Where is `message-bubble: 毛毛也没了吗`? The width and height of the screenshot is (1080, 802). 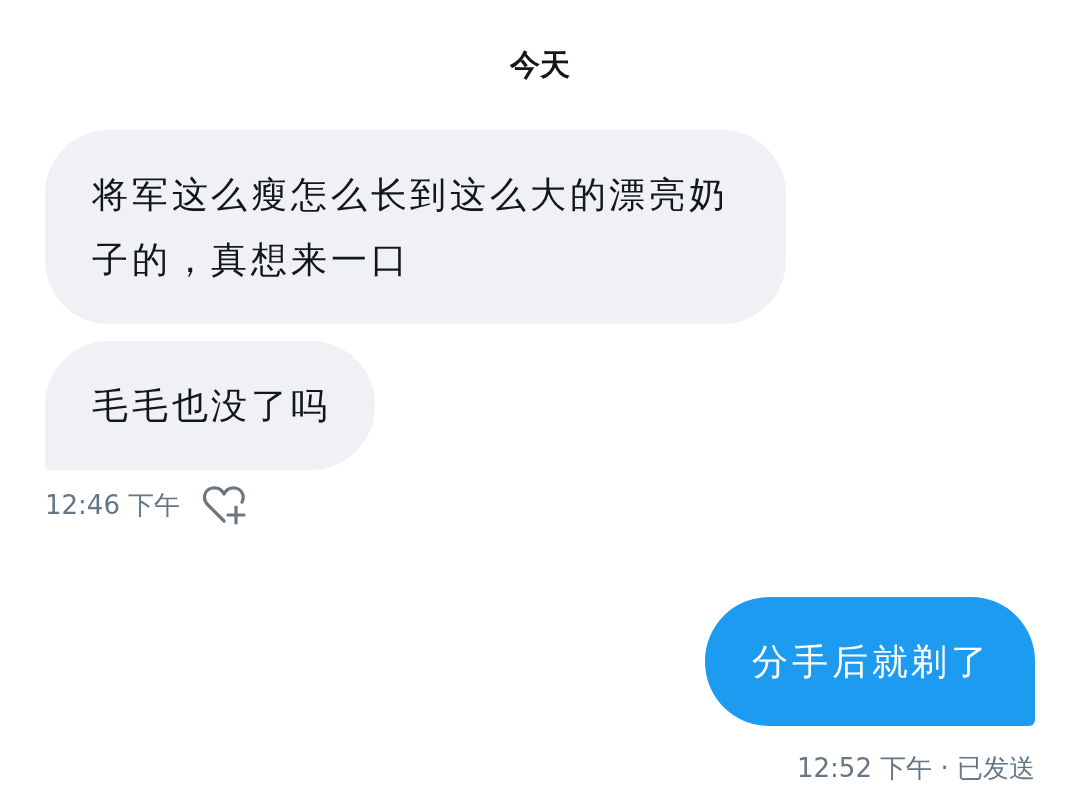
message-bubble: 毛毛也没了吗 is located at coordinates (210, 405).